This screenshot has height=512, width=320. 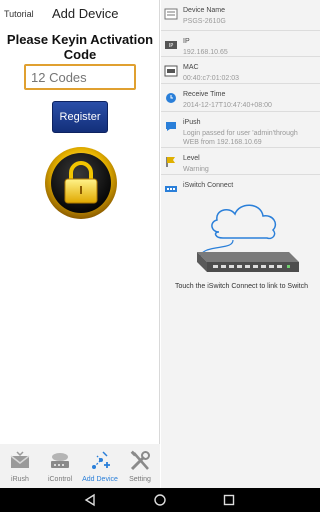 What do you see at coordinates (240, 15) in the screenshot?
I see `info-row-device-name: Device Name PSGS-2610G` at bounding box center [240, 15].